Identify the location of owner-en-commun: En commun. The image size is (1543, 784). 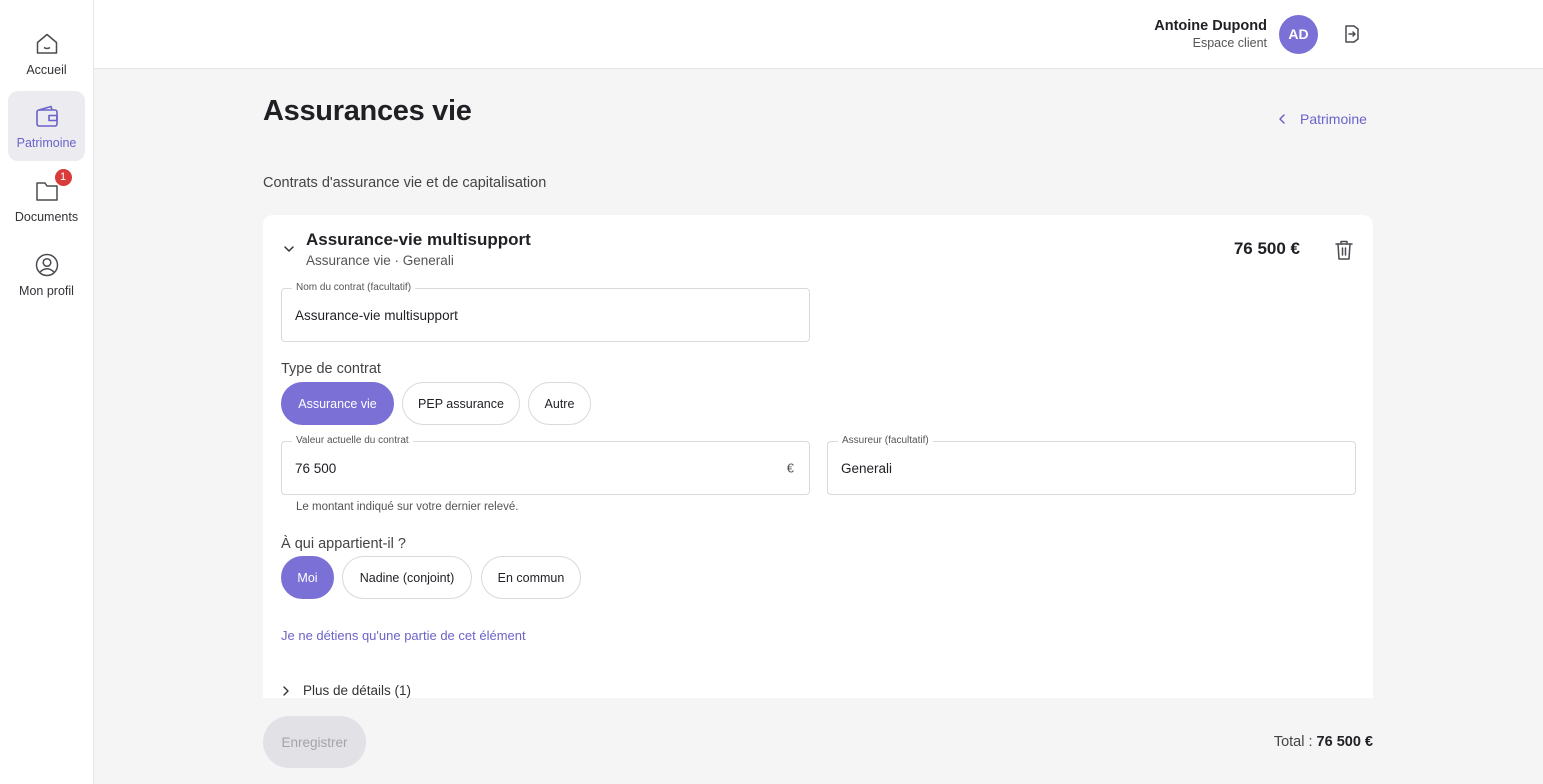
(531, 577).